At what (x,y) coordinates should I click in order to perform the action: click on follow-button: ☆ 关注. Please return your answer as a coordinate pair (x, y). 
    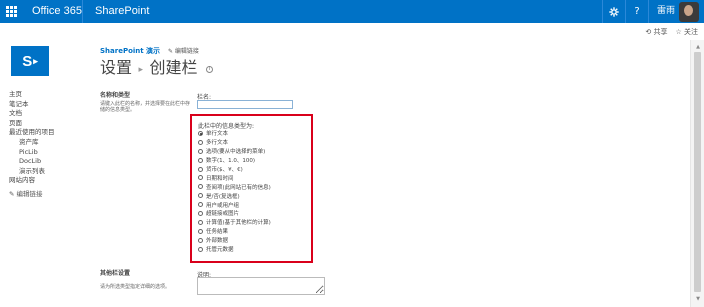
    Looking at the image, I should click on (686, 32).